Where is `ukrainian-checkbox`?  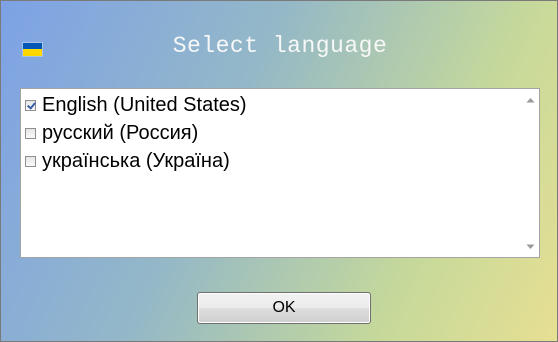
ukrainian-checkbox is located at coordinates (30, 161).